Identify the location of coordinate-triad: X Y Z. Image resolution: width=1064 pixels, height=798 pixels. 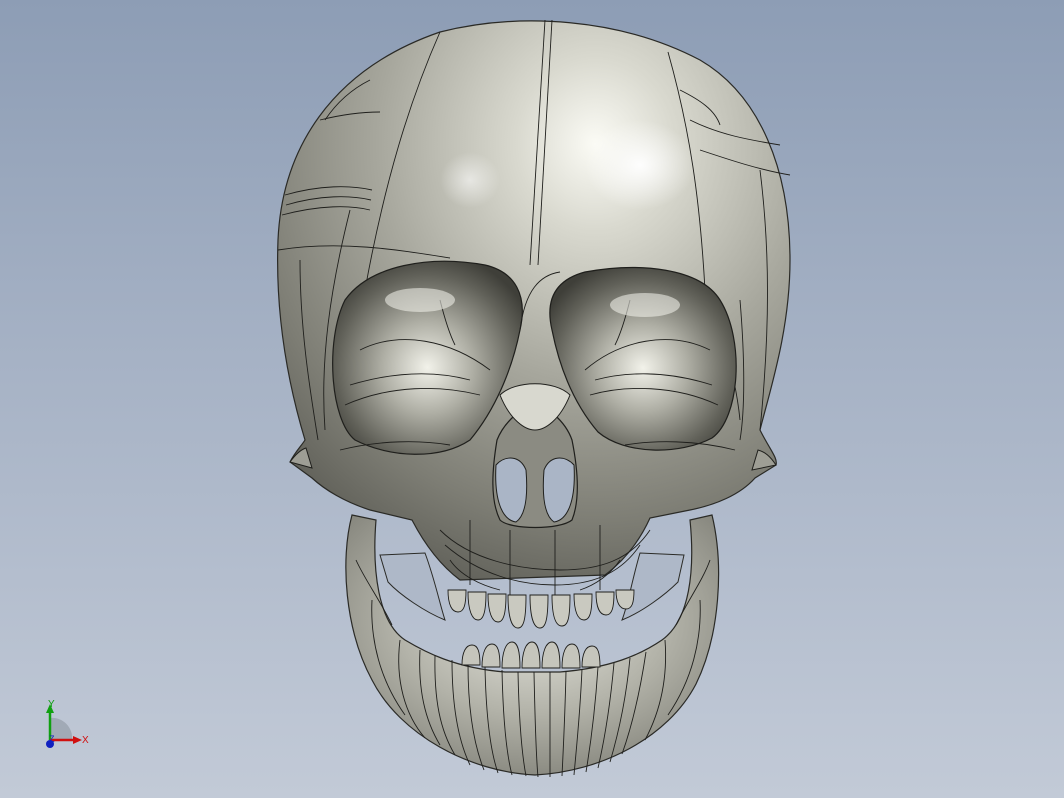
(70, 728).